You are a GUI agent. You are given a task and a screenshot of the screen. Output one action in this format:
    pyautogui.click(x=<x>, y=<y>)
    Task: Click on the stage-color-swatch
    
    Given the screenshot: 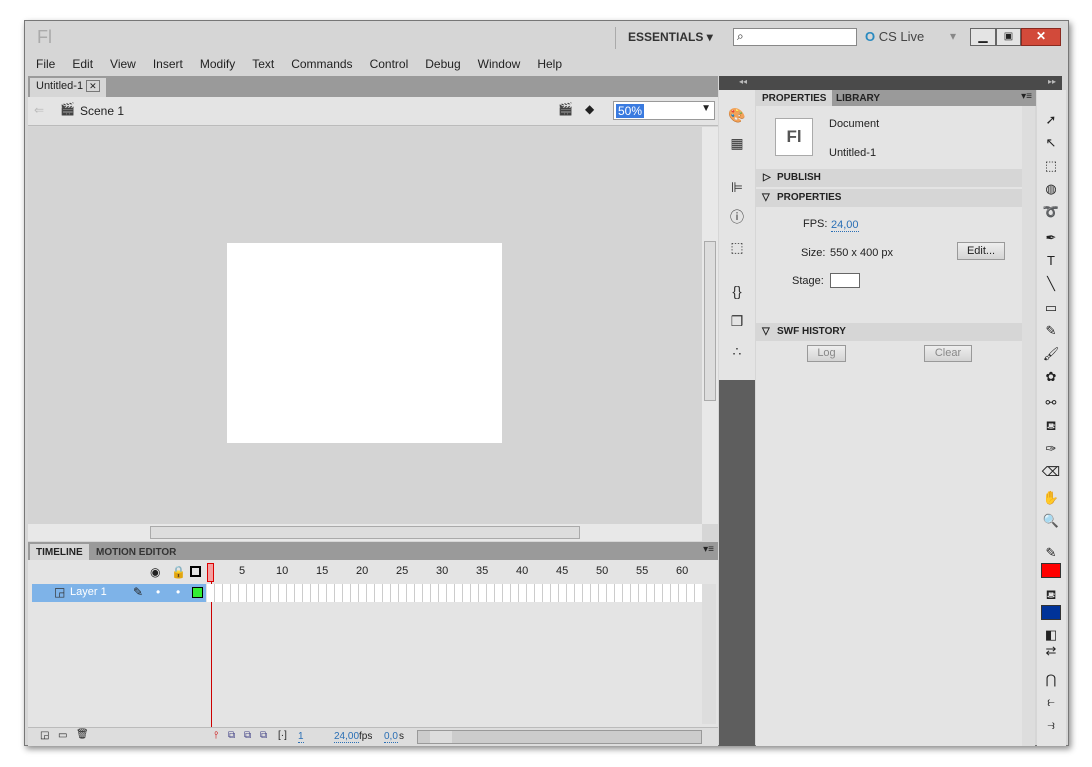 What is the action you would take?
    pyautogui.click(x=845, y=280)
    